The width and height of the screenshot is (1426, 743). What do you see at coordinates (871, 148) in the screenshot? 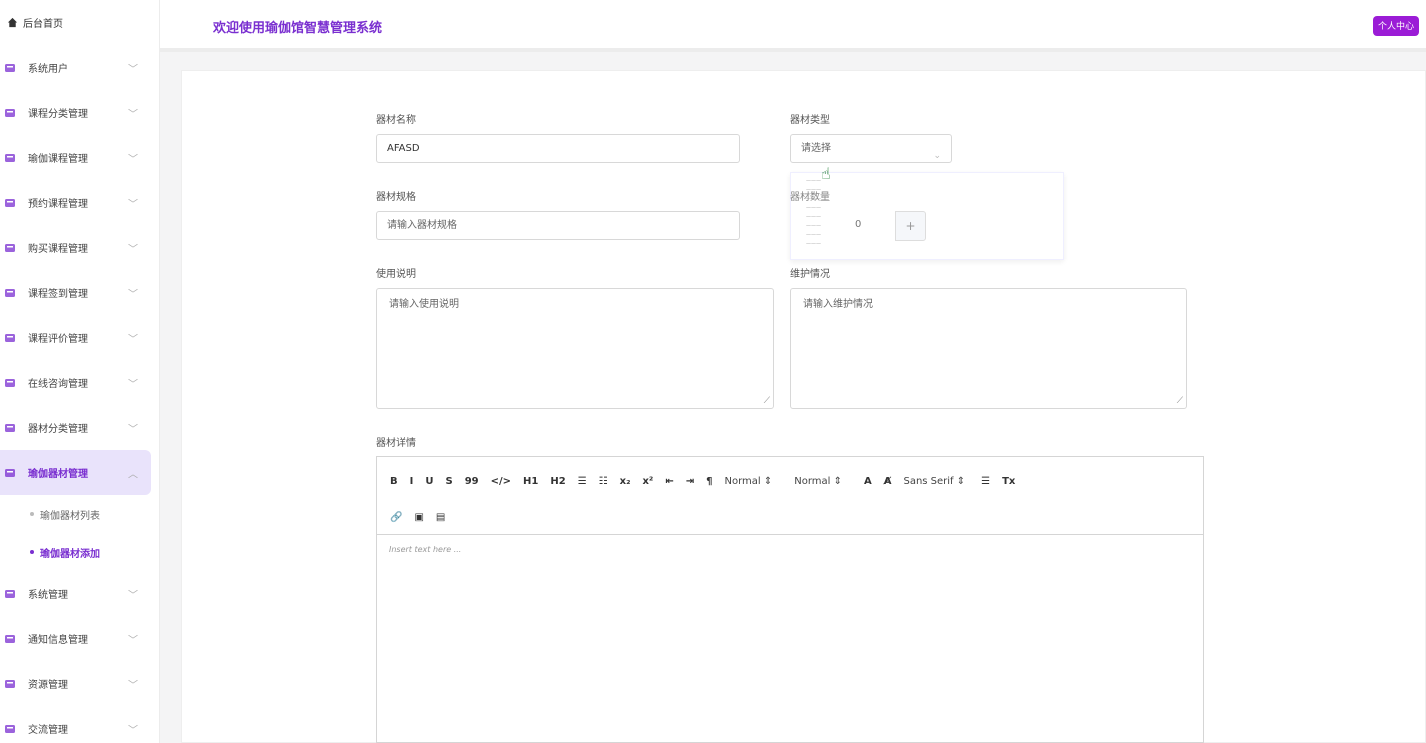
I see `equipment-type-select: 请选择 ⌄` at bounding box center [871, 148].